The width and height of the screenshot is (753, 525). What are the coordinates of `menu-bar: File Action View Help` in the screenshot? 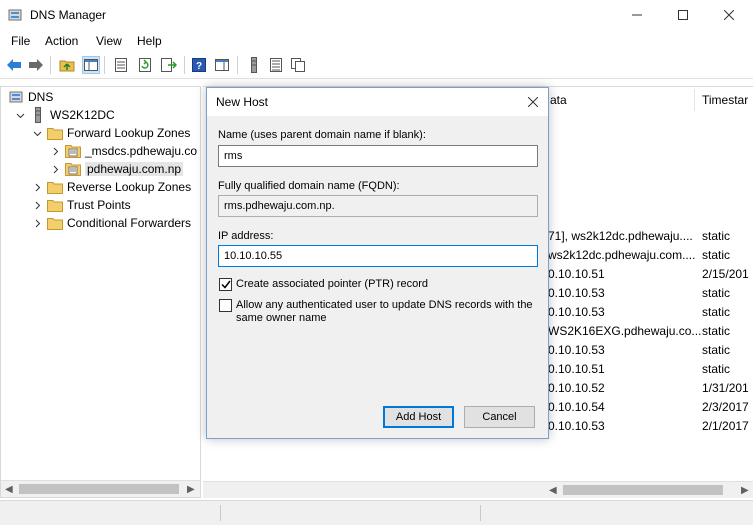 It's located at (376, 41).